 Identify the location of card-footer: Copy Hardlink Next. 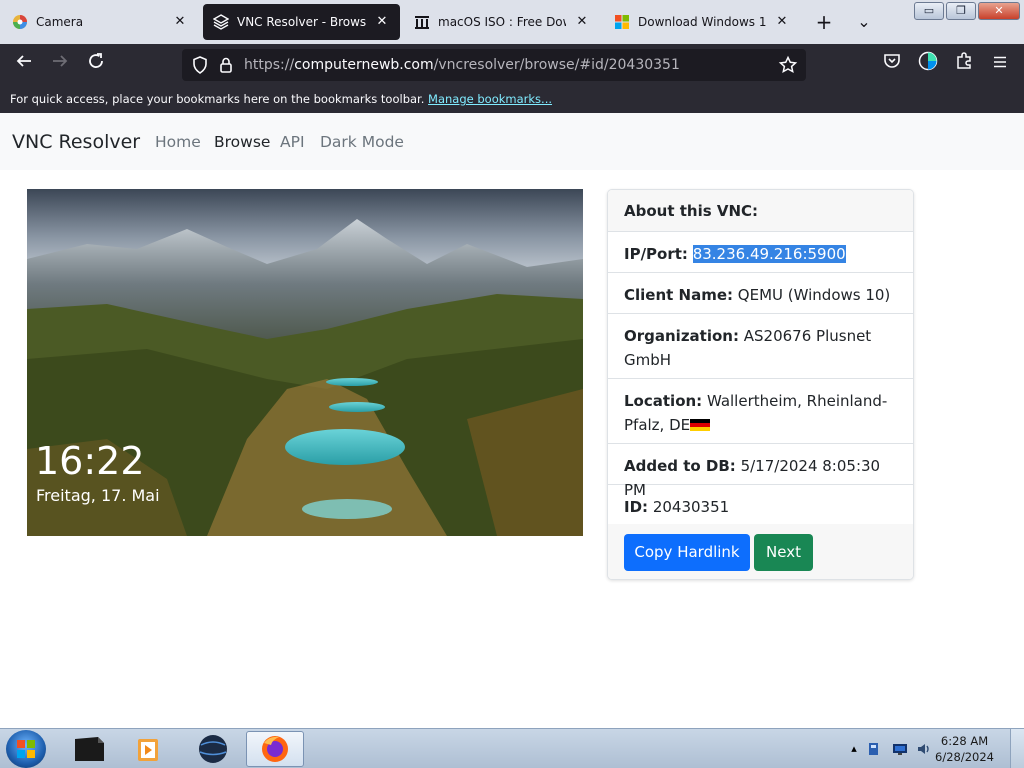
(760, 551).